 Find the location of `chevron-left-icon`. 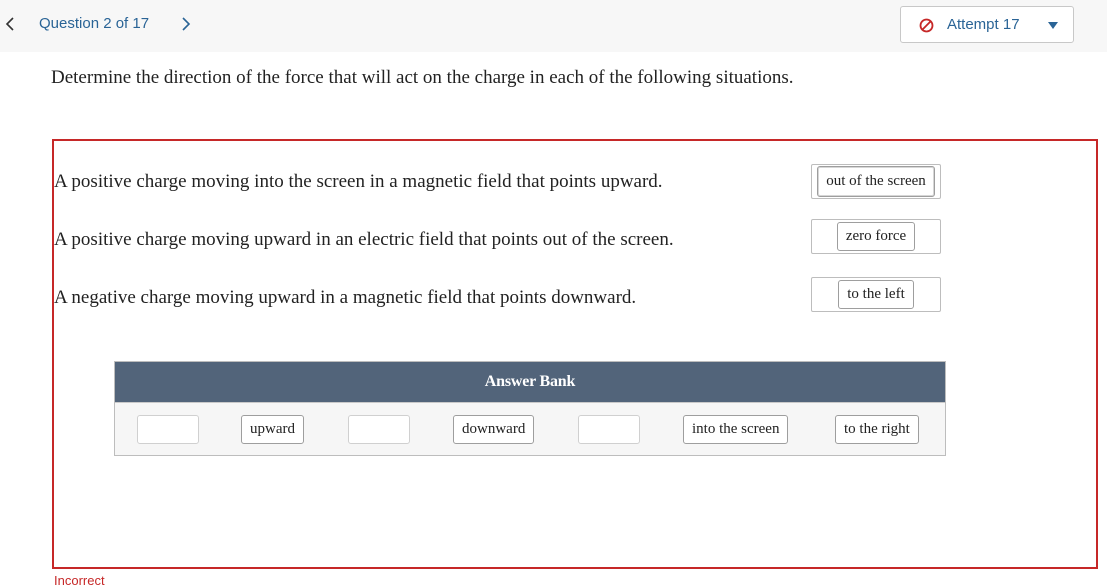

chevron-left-icon is located at coordinates (9, 24).